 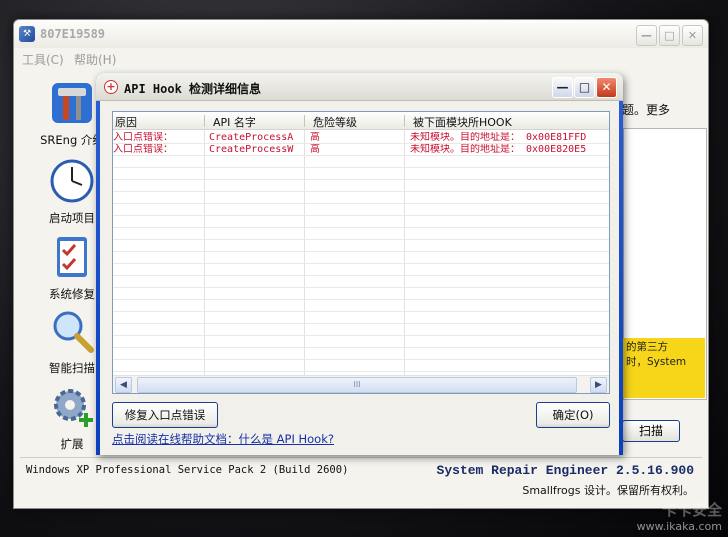 I want to click on menu-bar: 工具(C) 帮助(H), so click(x=361, y=58).